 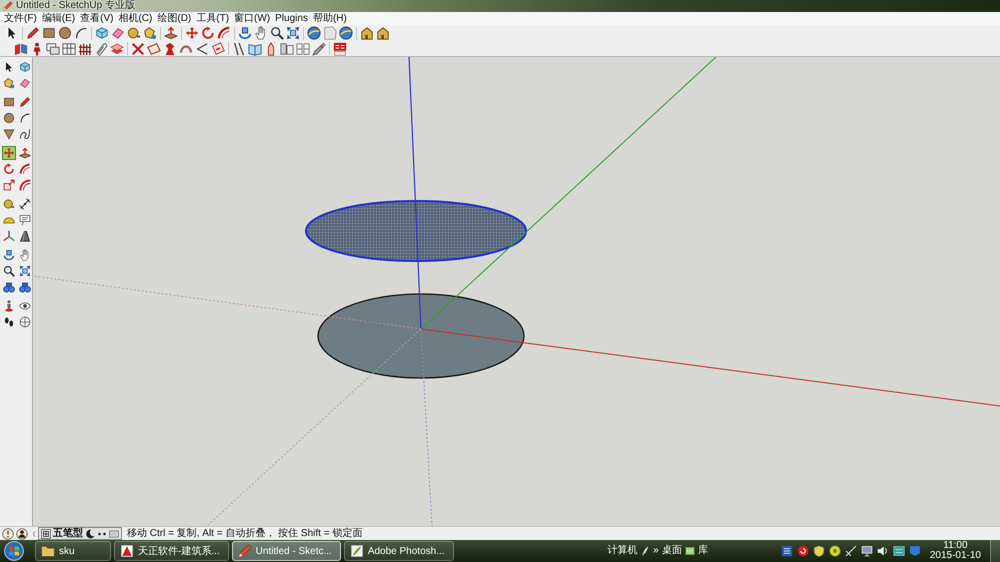 I want to click on taskbar-button: sku, so click(x=73, y=551).